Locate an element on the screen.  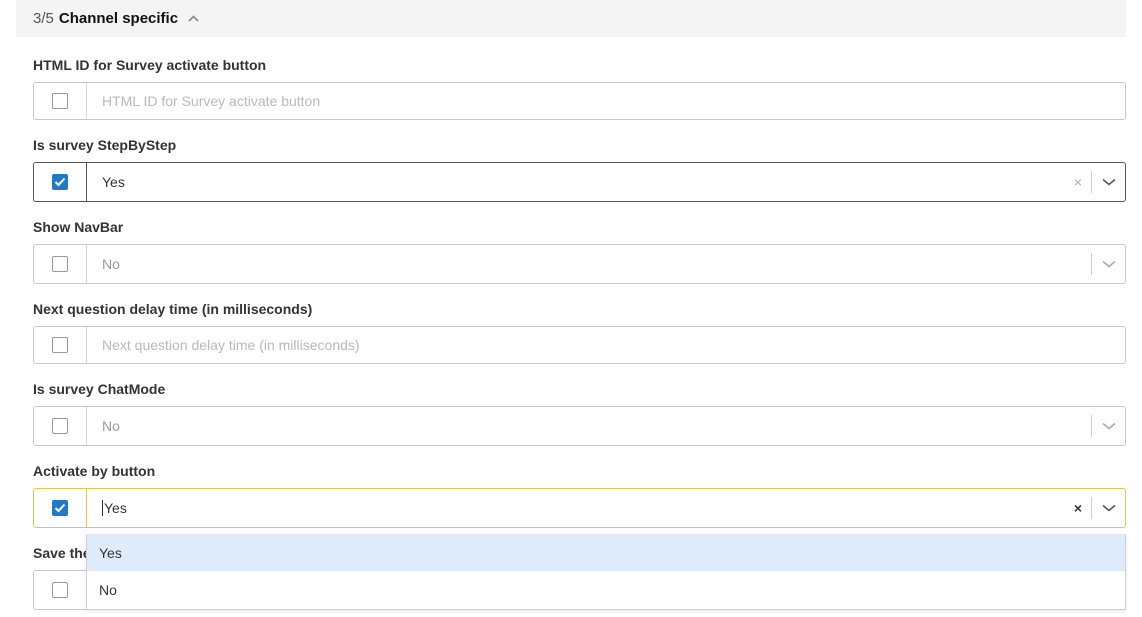
text-caret is located at coordinates (102, 508).